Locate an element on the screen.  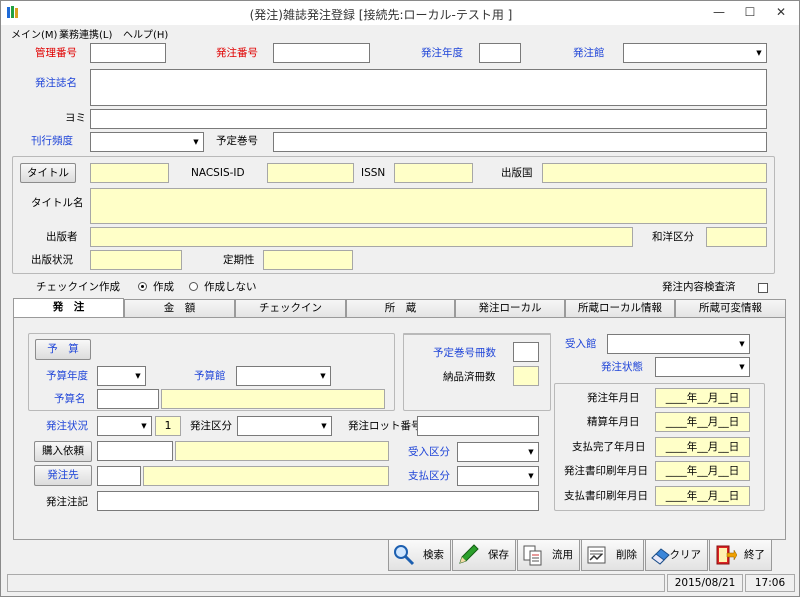
tab-order-local: 発注ローカル is located at coordinates (510, 308).